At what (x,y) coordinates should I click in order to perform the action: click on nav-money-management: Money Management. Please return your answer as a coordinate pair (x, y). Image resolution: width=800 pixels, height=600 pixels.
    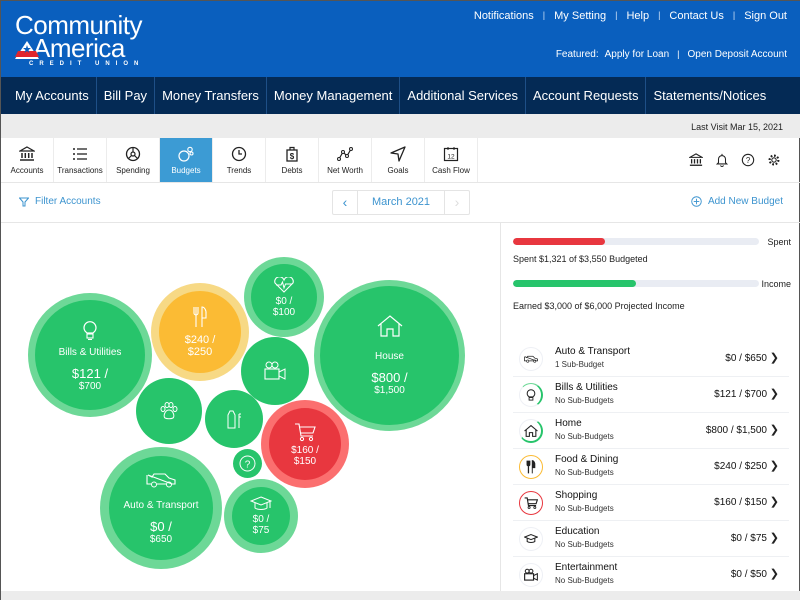
    Looking at the image, I should click on (334, 95).